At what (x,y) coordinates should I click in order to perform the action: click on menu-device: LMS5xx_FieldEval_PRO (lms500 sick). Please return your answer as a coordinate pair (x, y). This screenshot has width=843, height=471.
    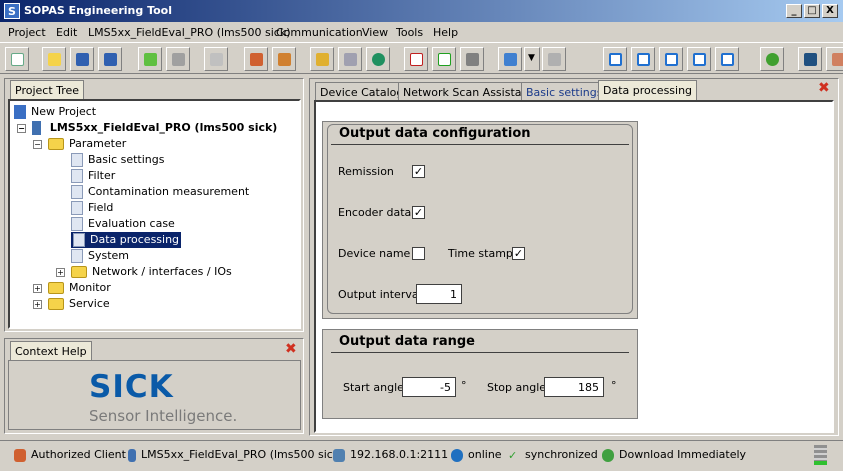
    Looking at the image, I should click on (189, 32).